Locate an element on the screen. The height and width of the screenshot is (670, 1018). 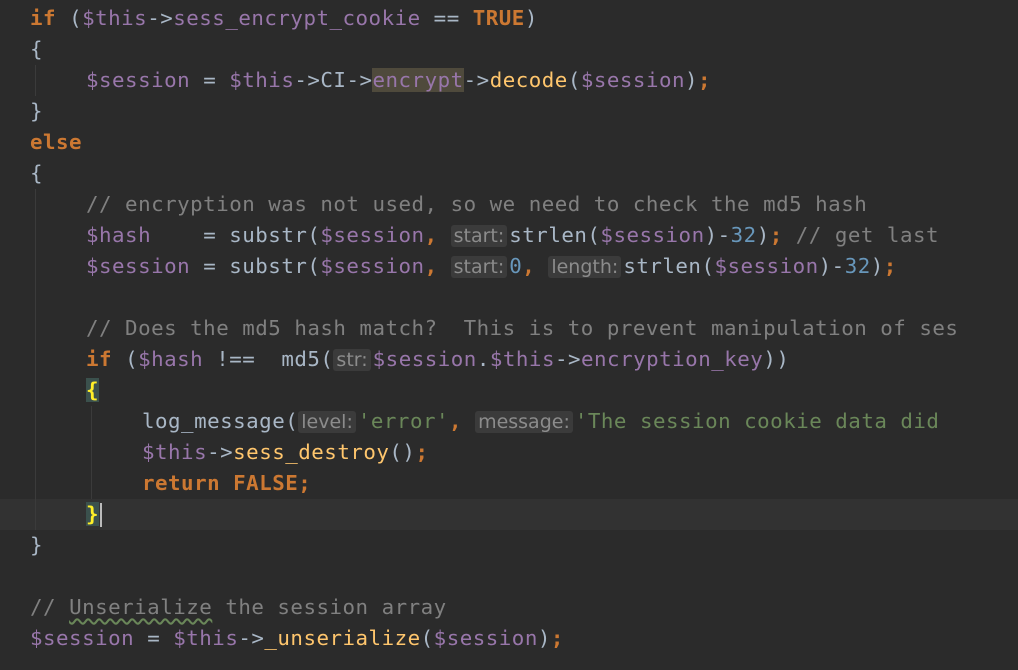
spellcheck-word: Unserialize is located at coordinates (141, 607).